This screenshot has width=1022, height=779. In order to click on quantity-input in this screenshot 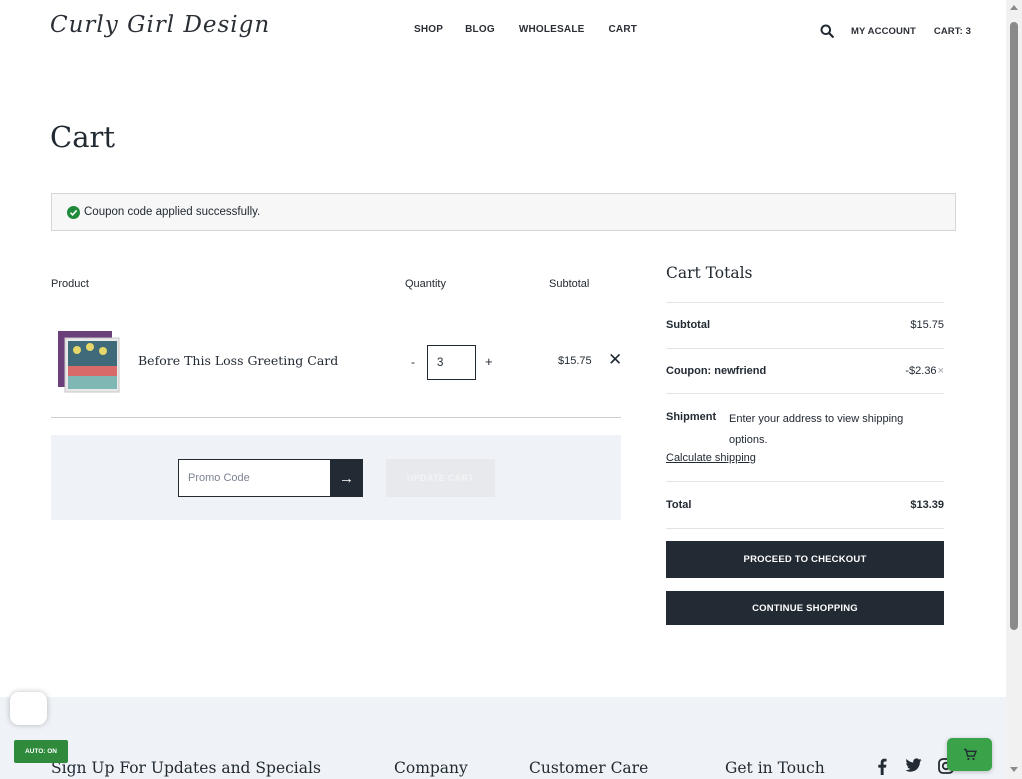, I will do `click(451, 362)`.